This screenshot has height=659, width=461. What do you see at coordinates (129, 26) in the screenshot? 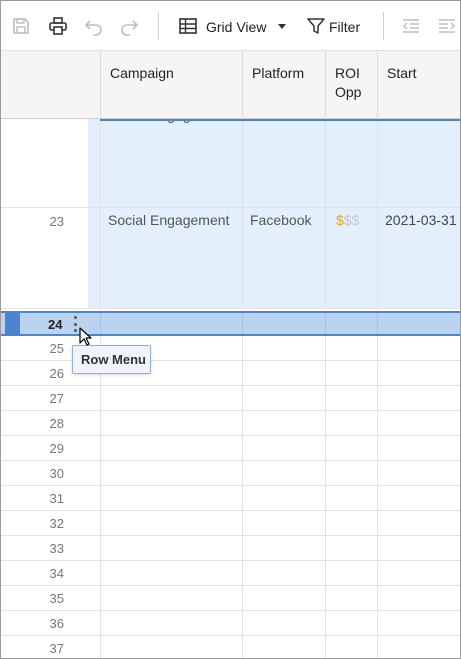
I see `redo-icon` at bounding box center [129, 26].